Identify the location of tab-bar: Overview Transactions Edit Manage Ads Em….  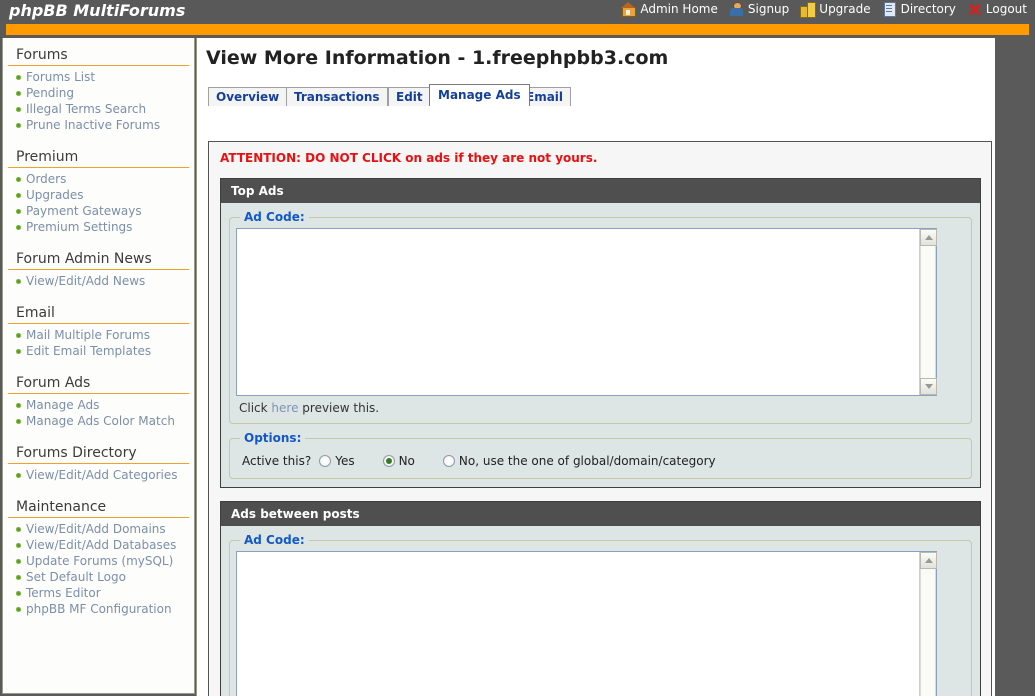
(601, 95).